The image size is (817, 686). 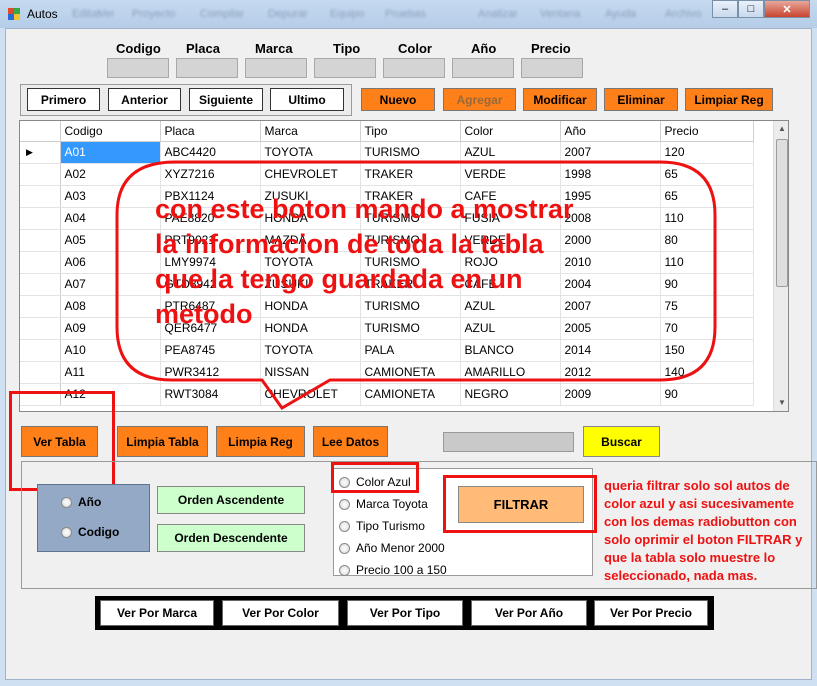 I want to click on annotation-highlight-filtrar, so click(x=520, y=504).